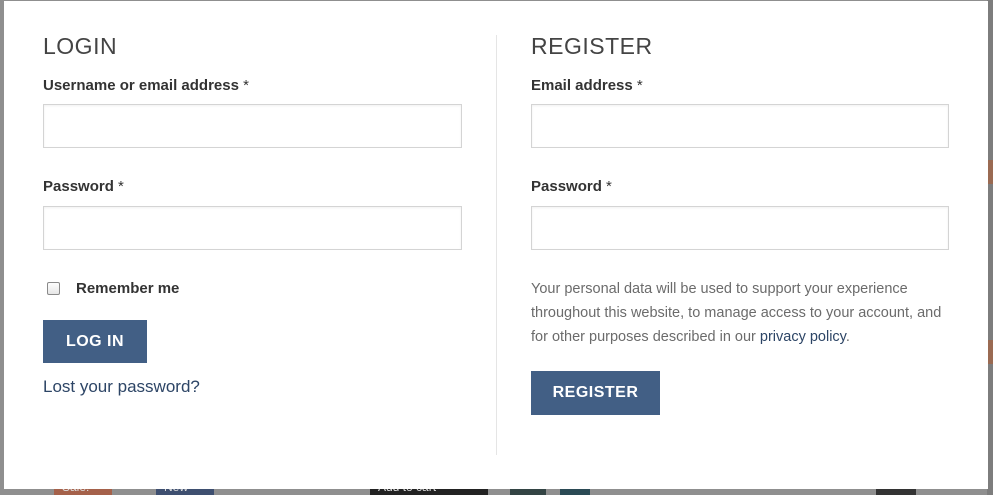  What do you see at coordinates (592, 46) in the screenshot?
I see `register-title: REGISTER` at bounding box center [592, 46].